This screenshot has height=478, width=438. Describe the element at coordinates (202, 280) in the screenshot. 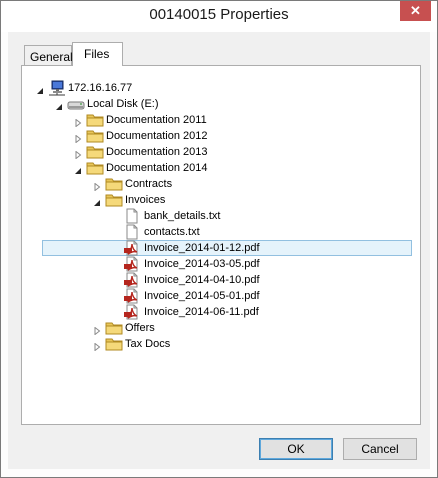

I see `tree-item-label: Invoice_2014-04-10.pdf` at that location.